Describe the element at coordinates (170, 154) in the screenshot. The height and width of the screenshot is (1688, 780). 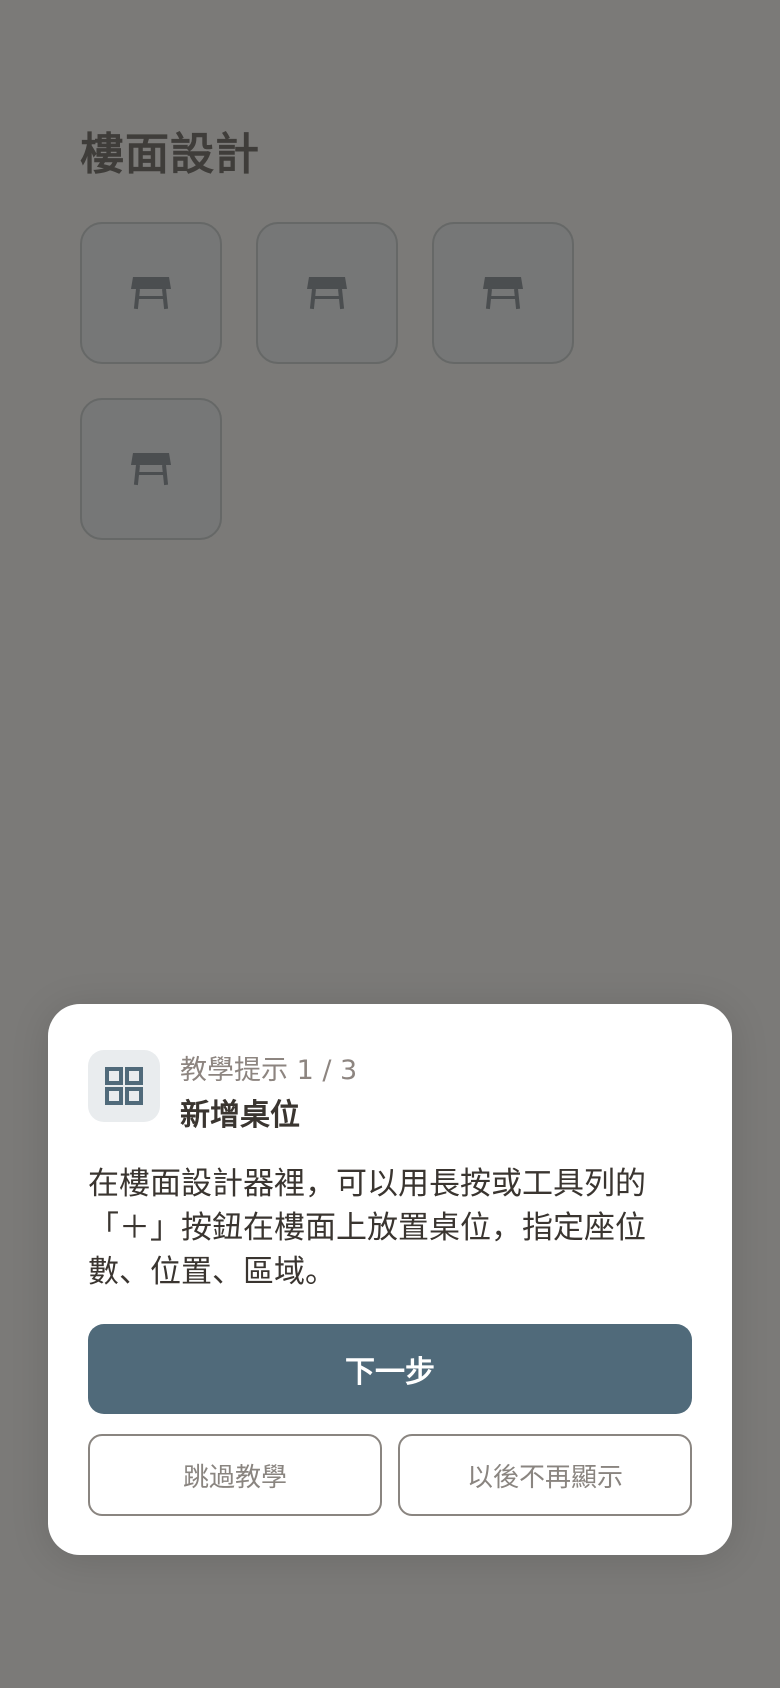
I see `page-title: 樓面設計` at that location.